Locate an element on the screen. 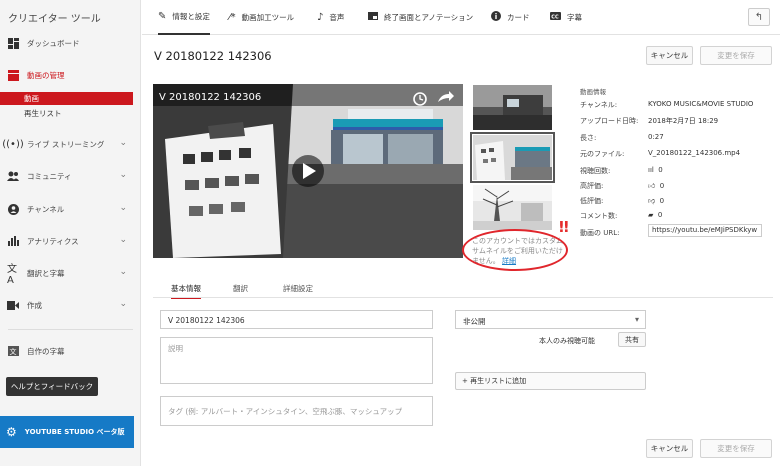  views-value: 0 is located at coordinates (660, 170).